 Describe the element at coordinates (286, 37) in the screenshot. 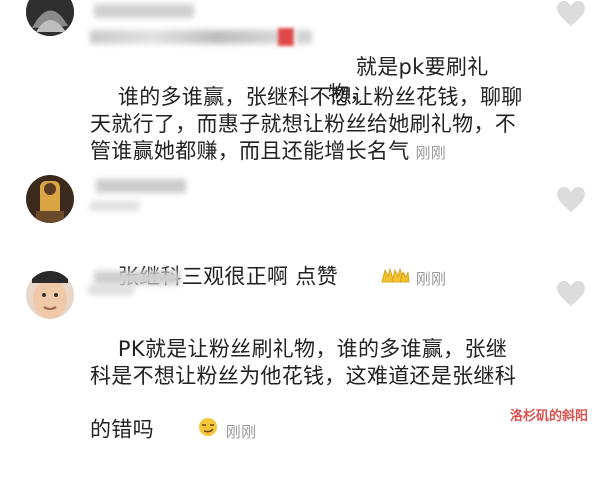

I see `blur-red-mark` at that location.